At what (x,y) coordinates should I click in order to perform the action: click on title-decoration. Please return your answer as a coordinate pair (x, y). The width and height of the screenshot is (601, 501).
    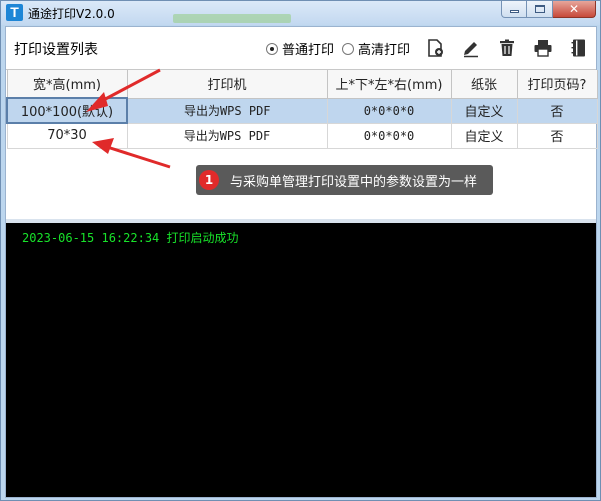
    Looking at the image, I should click on (232, 18).